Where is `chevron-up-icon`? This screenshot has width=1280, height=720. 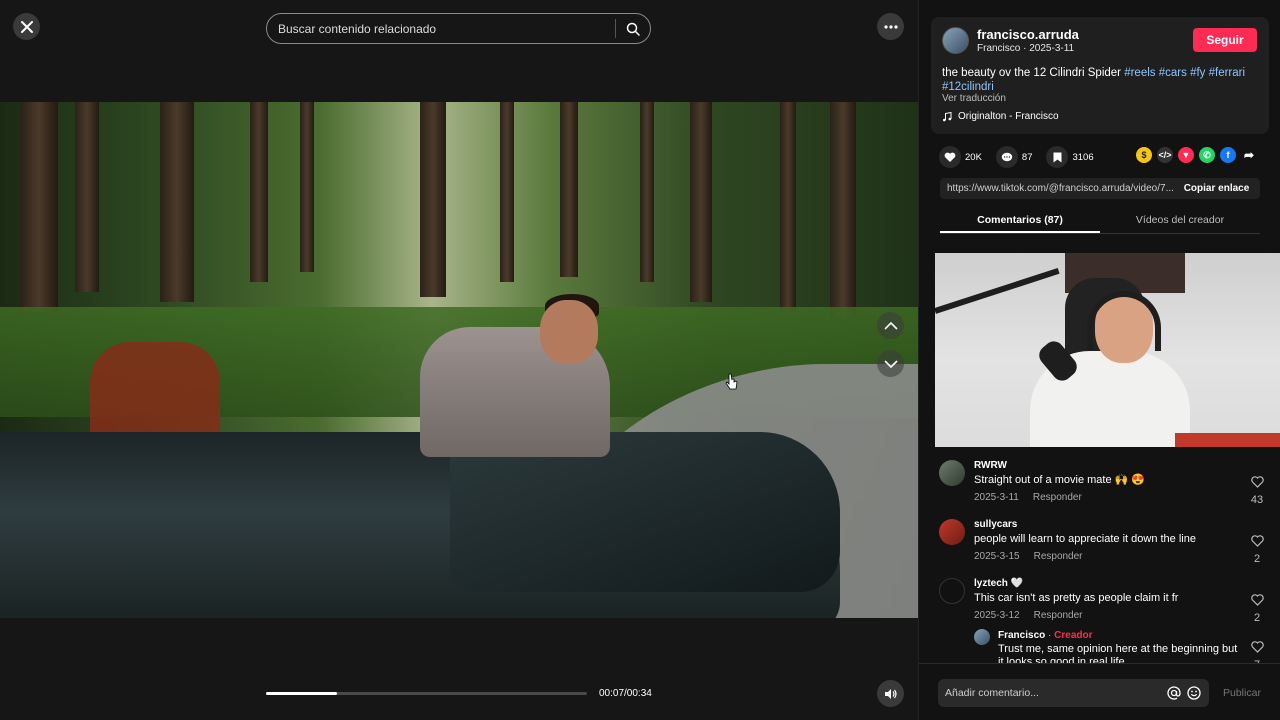
chevron-up-icon is located at coordinates (890, 325).